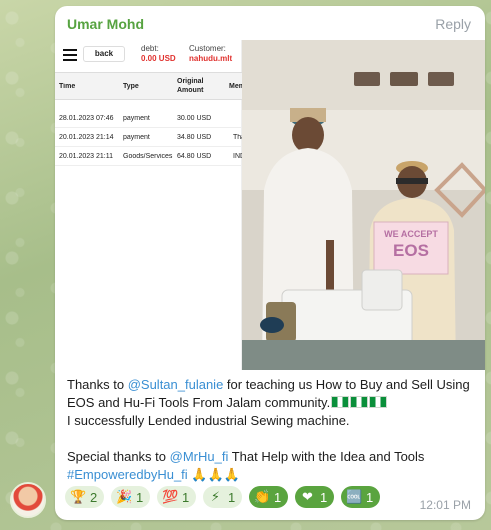  I want to click on reaction-trophy: 🏆 2, so click(85, 497).